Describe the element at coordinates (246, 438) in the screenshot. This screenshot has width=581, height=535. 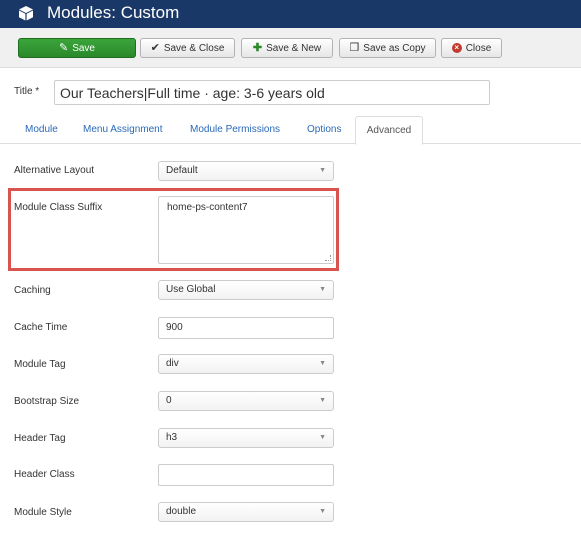
I see `header-tag-select: h3 ▼` at that location.